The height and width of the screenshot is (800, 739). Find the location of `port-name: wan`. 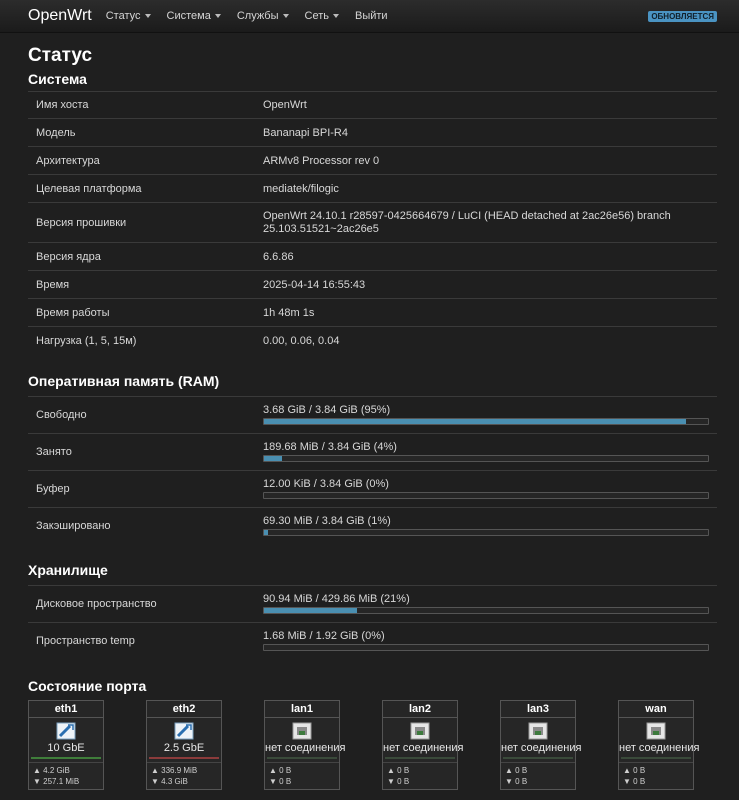

port-name: wan is located at coordinates (656, 709).